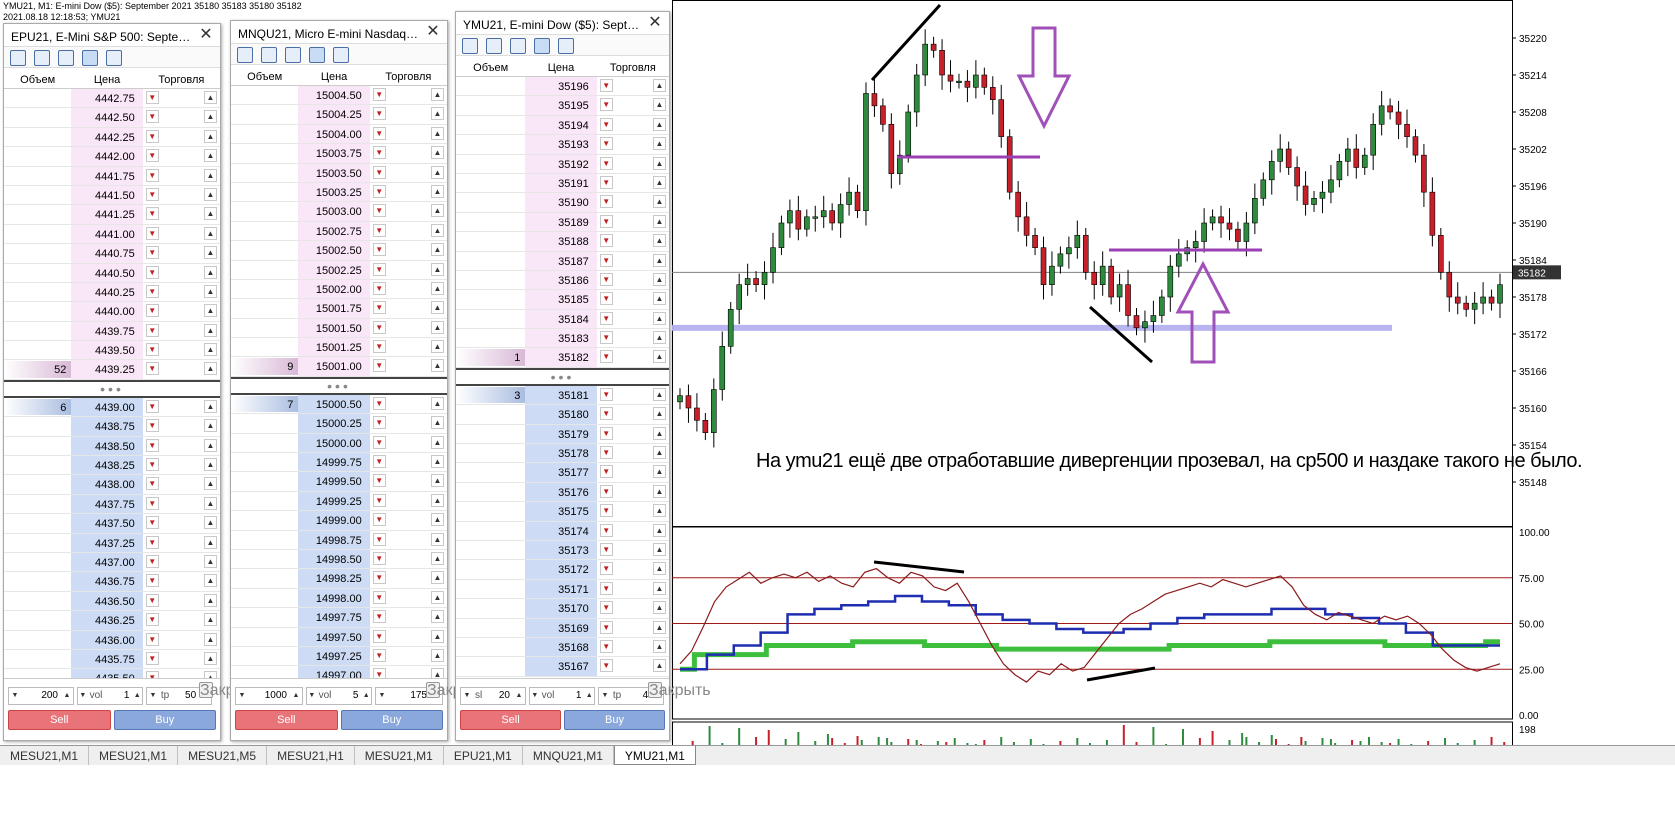  What do you see at coordinates (654, 755) in the screenshot?
I see `tab-7: YMU21,M1` at bounding box center [654, 755].